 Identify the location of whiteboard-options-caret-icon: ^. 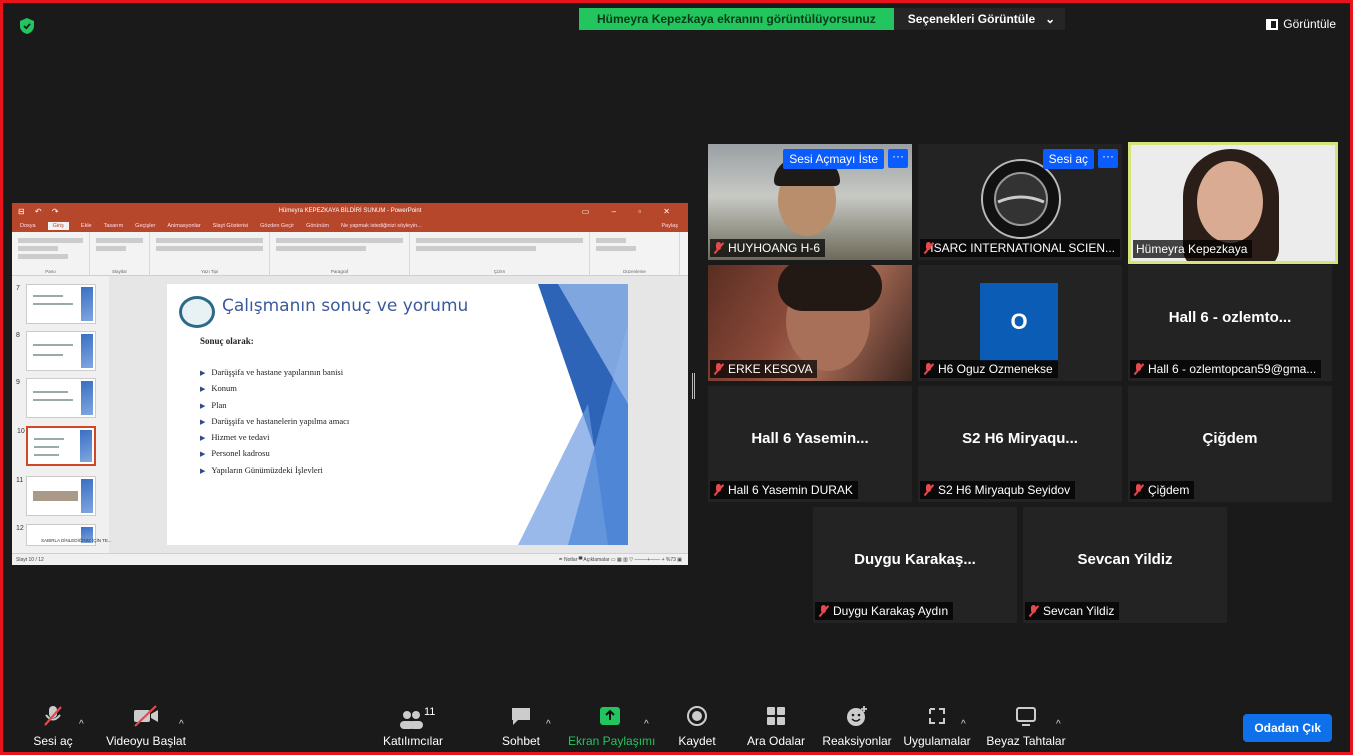
(1058, 724).